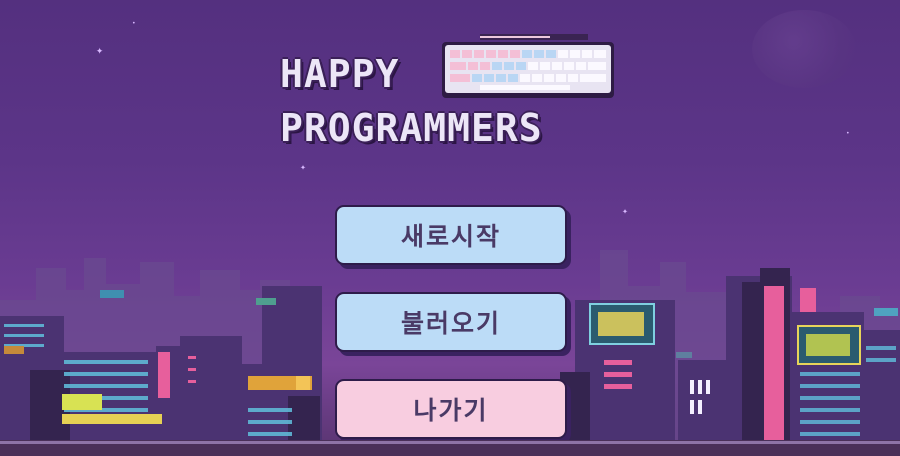 This screenshot has height=456, width=900. What do you see at coordinates (451, 409) in the screenshot?
I see `exit-button: 나가기` at bounding box center [451, 409].